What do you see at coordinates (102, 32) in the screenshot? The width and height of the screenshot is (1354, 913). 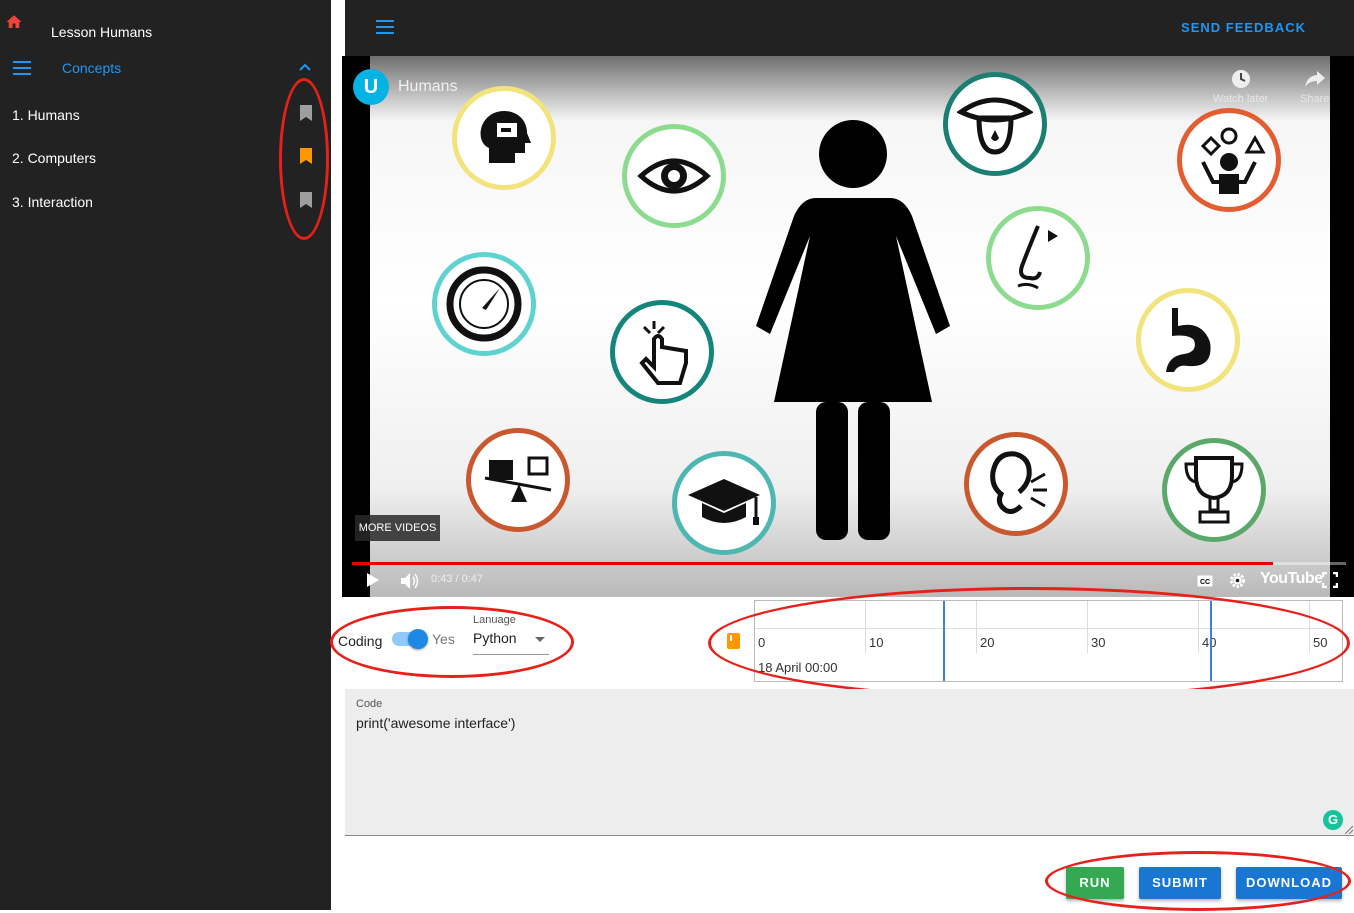 I see `lesson-title: Lesson Humans` at bounding box center [102, 32].